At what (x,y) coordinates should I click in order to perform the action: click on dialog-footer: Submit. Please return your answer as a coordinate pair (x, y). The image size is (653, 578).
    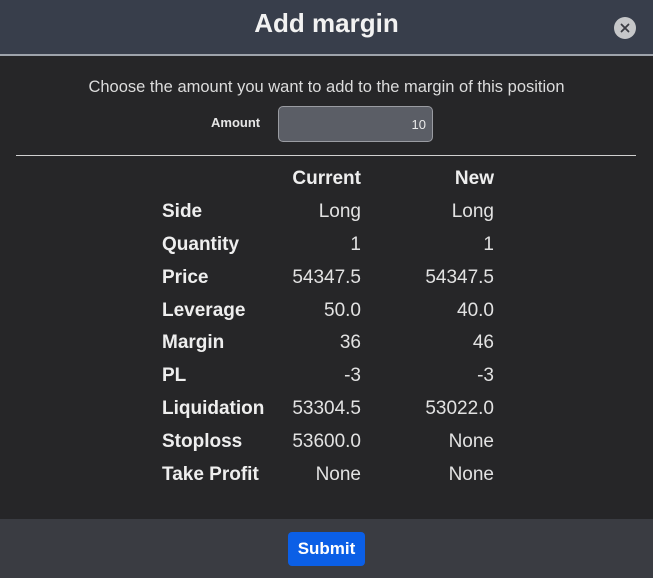
    Looking at the image, I should click on (326, 548).